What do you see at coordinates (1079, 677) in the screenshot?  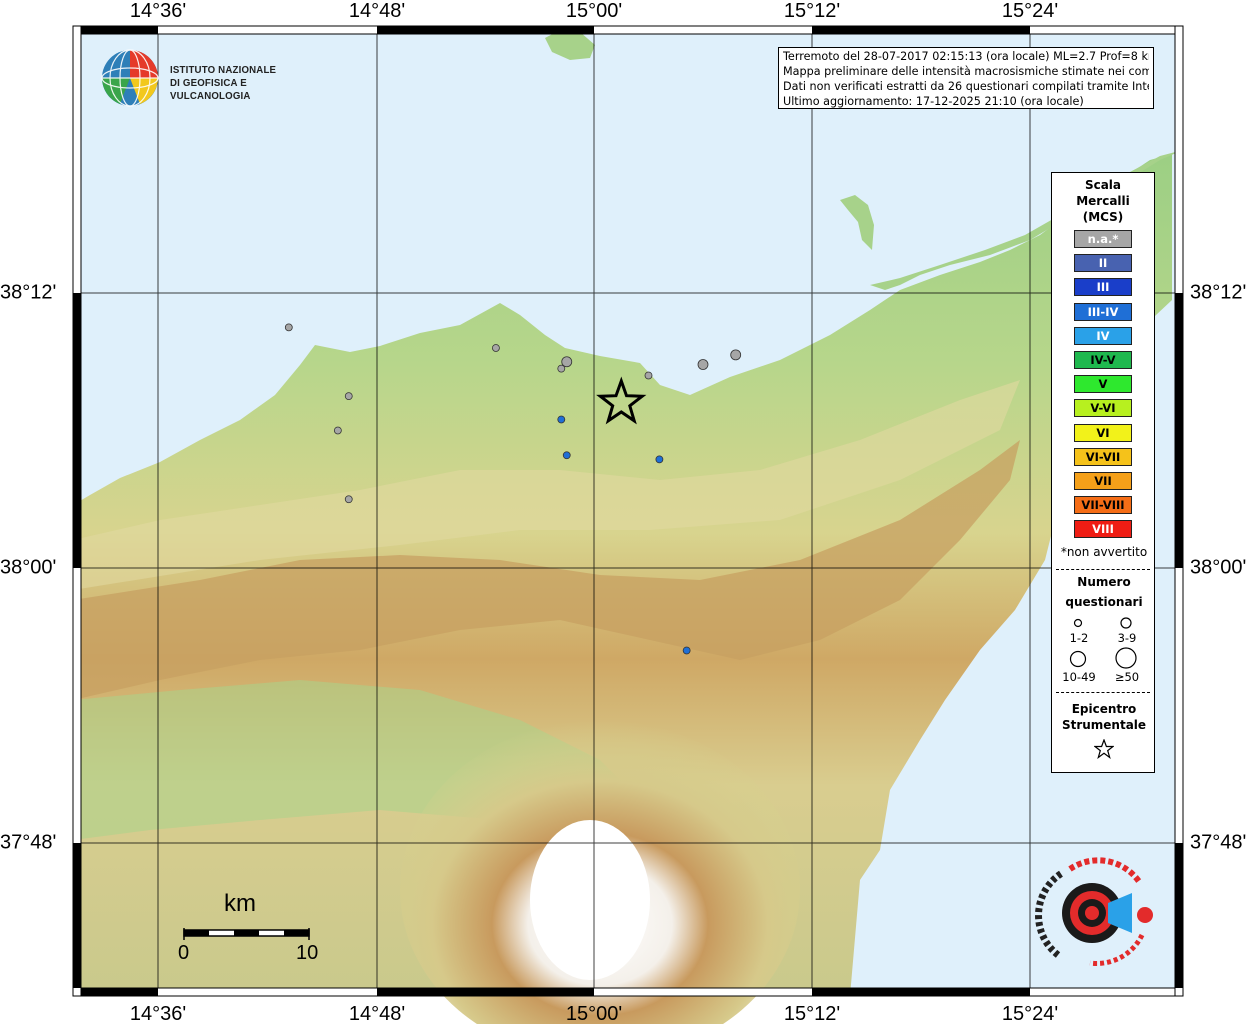 I see `count-label: 10-49` at bounding box center [1079, 677].